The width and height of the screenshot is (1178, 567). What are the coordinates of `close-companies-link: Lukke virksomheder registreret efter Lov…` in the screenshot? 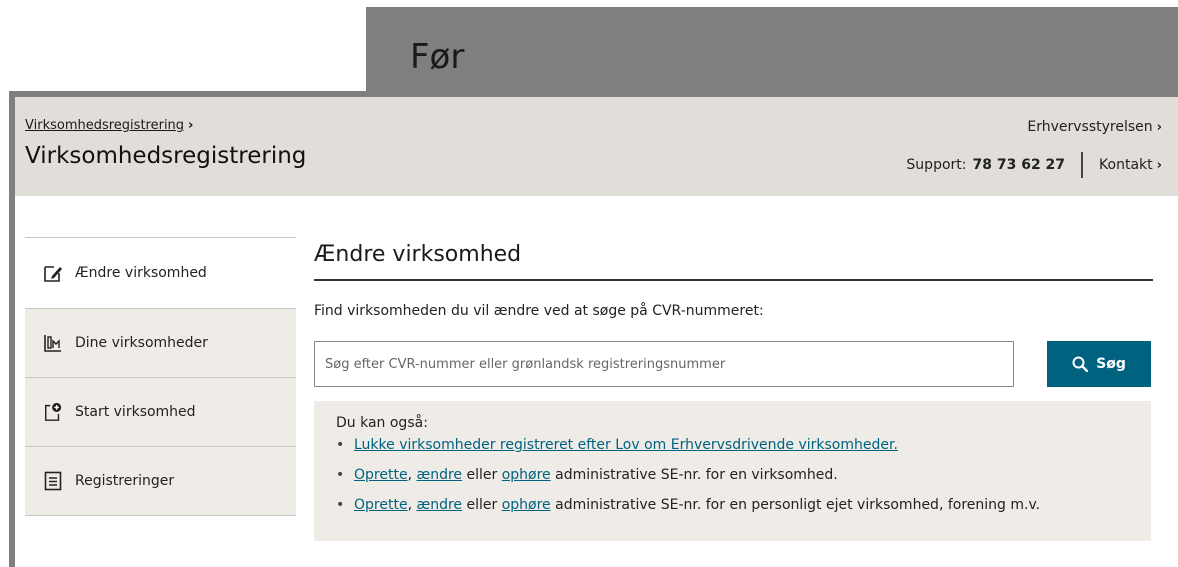 It's located at (626, 445).